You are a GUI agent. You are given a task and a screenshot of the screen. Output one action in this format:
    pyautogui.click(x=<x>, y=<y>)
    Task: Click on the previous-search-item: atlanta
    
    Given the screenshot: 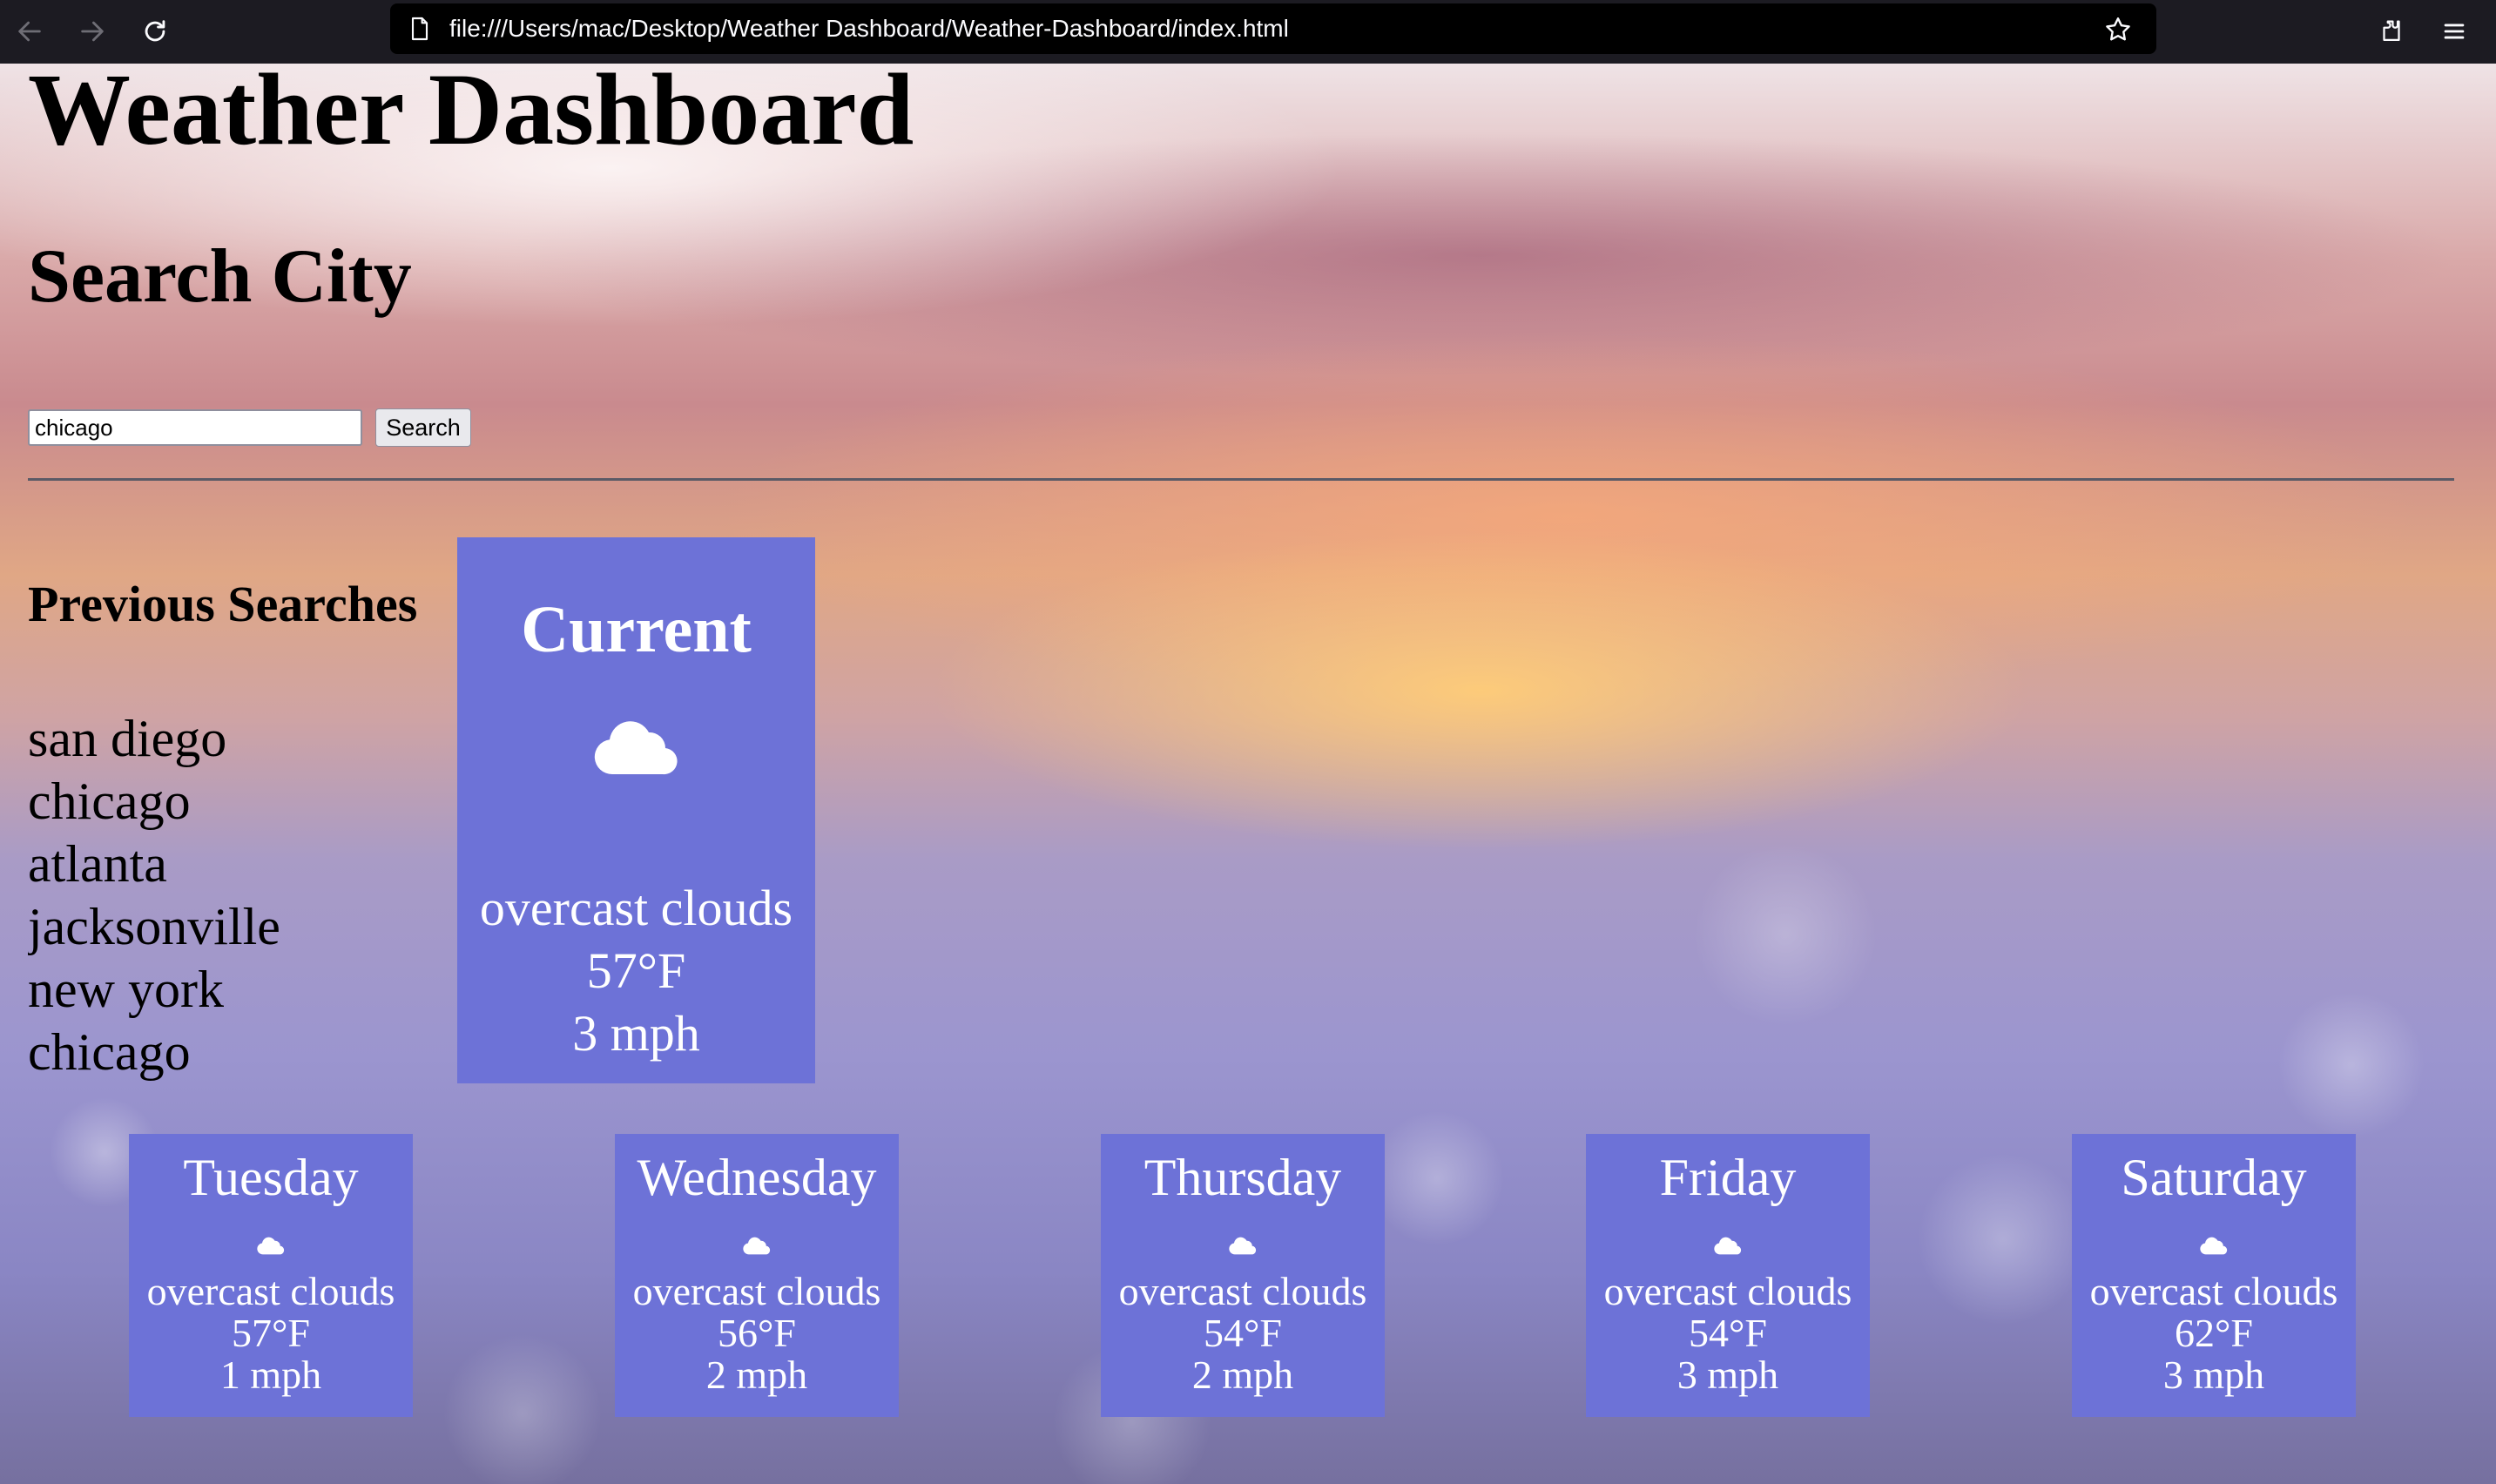 What is the action you would take?
    pyautogui.click(x=237, y=864)
    